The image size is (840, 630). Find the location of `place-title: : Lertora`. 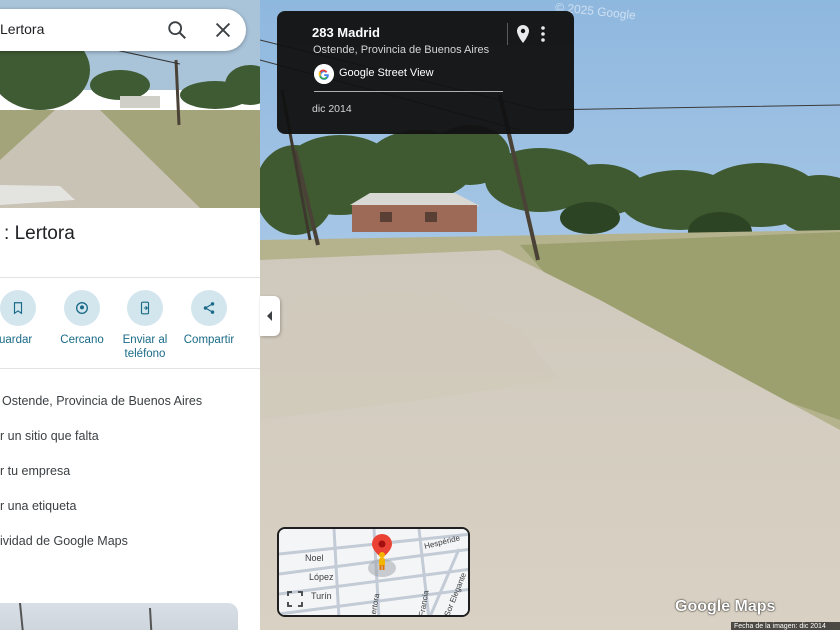

place-title: : Lertora is located at coordinates (39, 234).